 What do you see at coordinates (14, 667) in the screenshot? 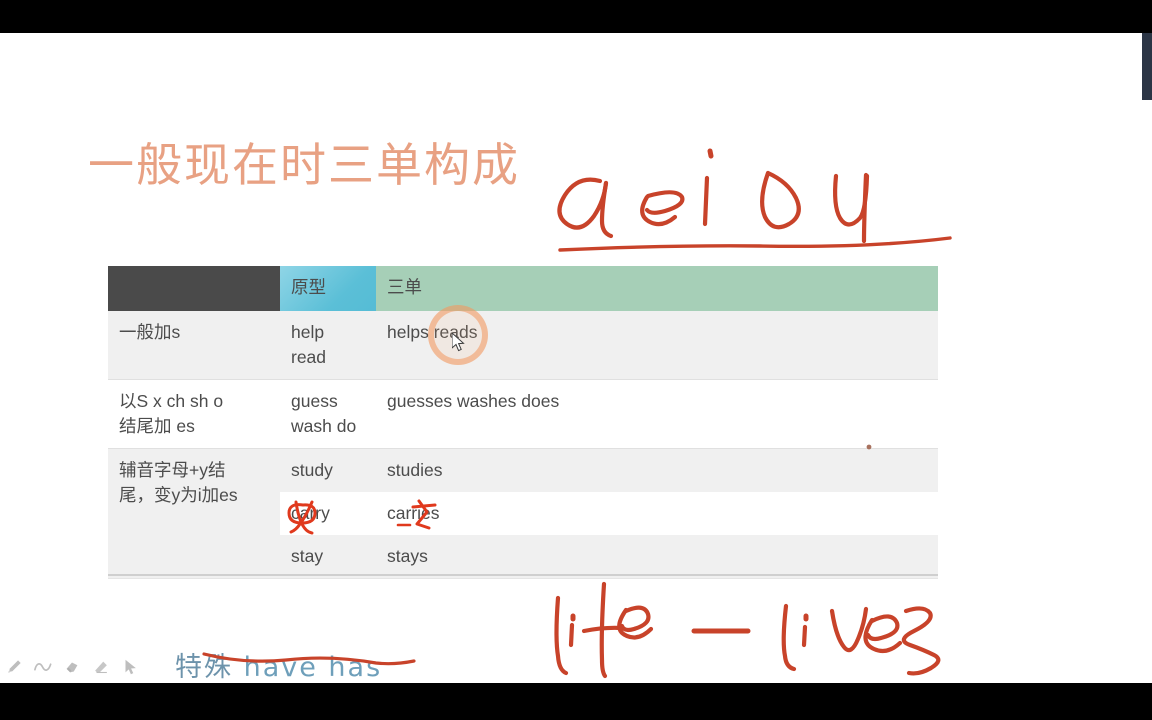
I see `pen-tool-icon` at bounding box center [14, 667].